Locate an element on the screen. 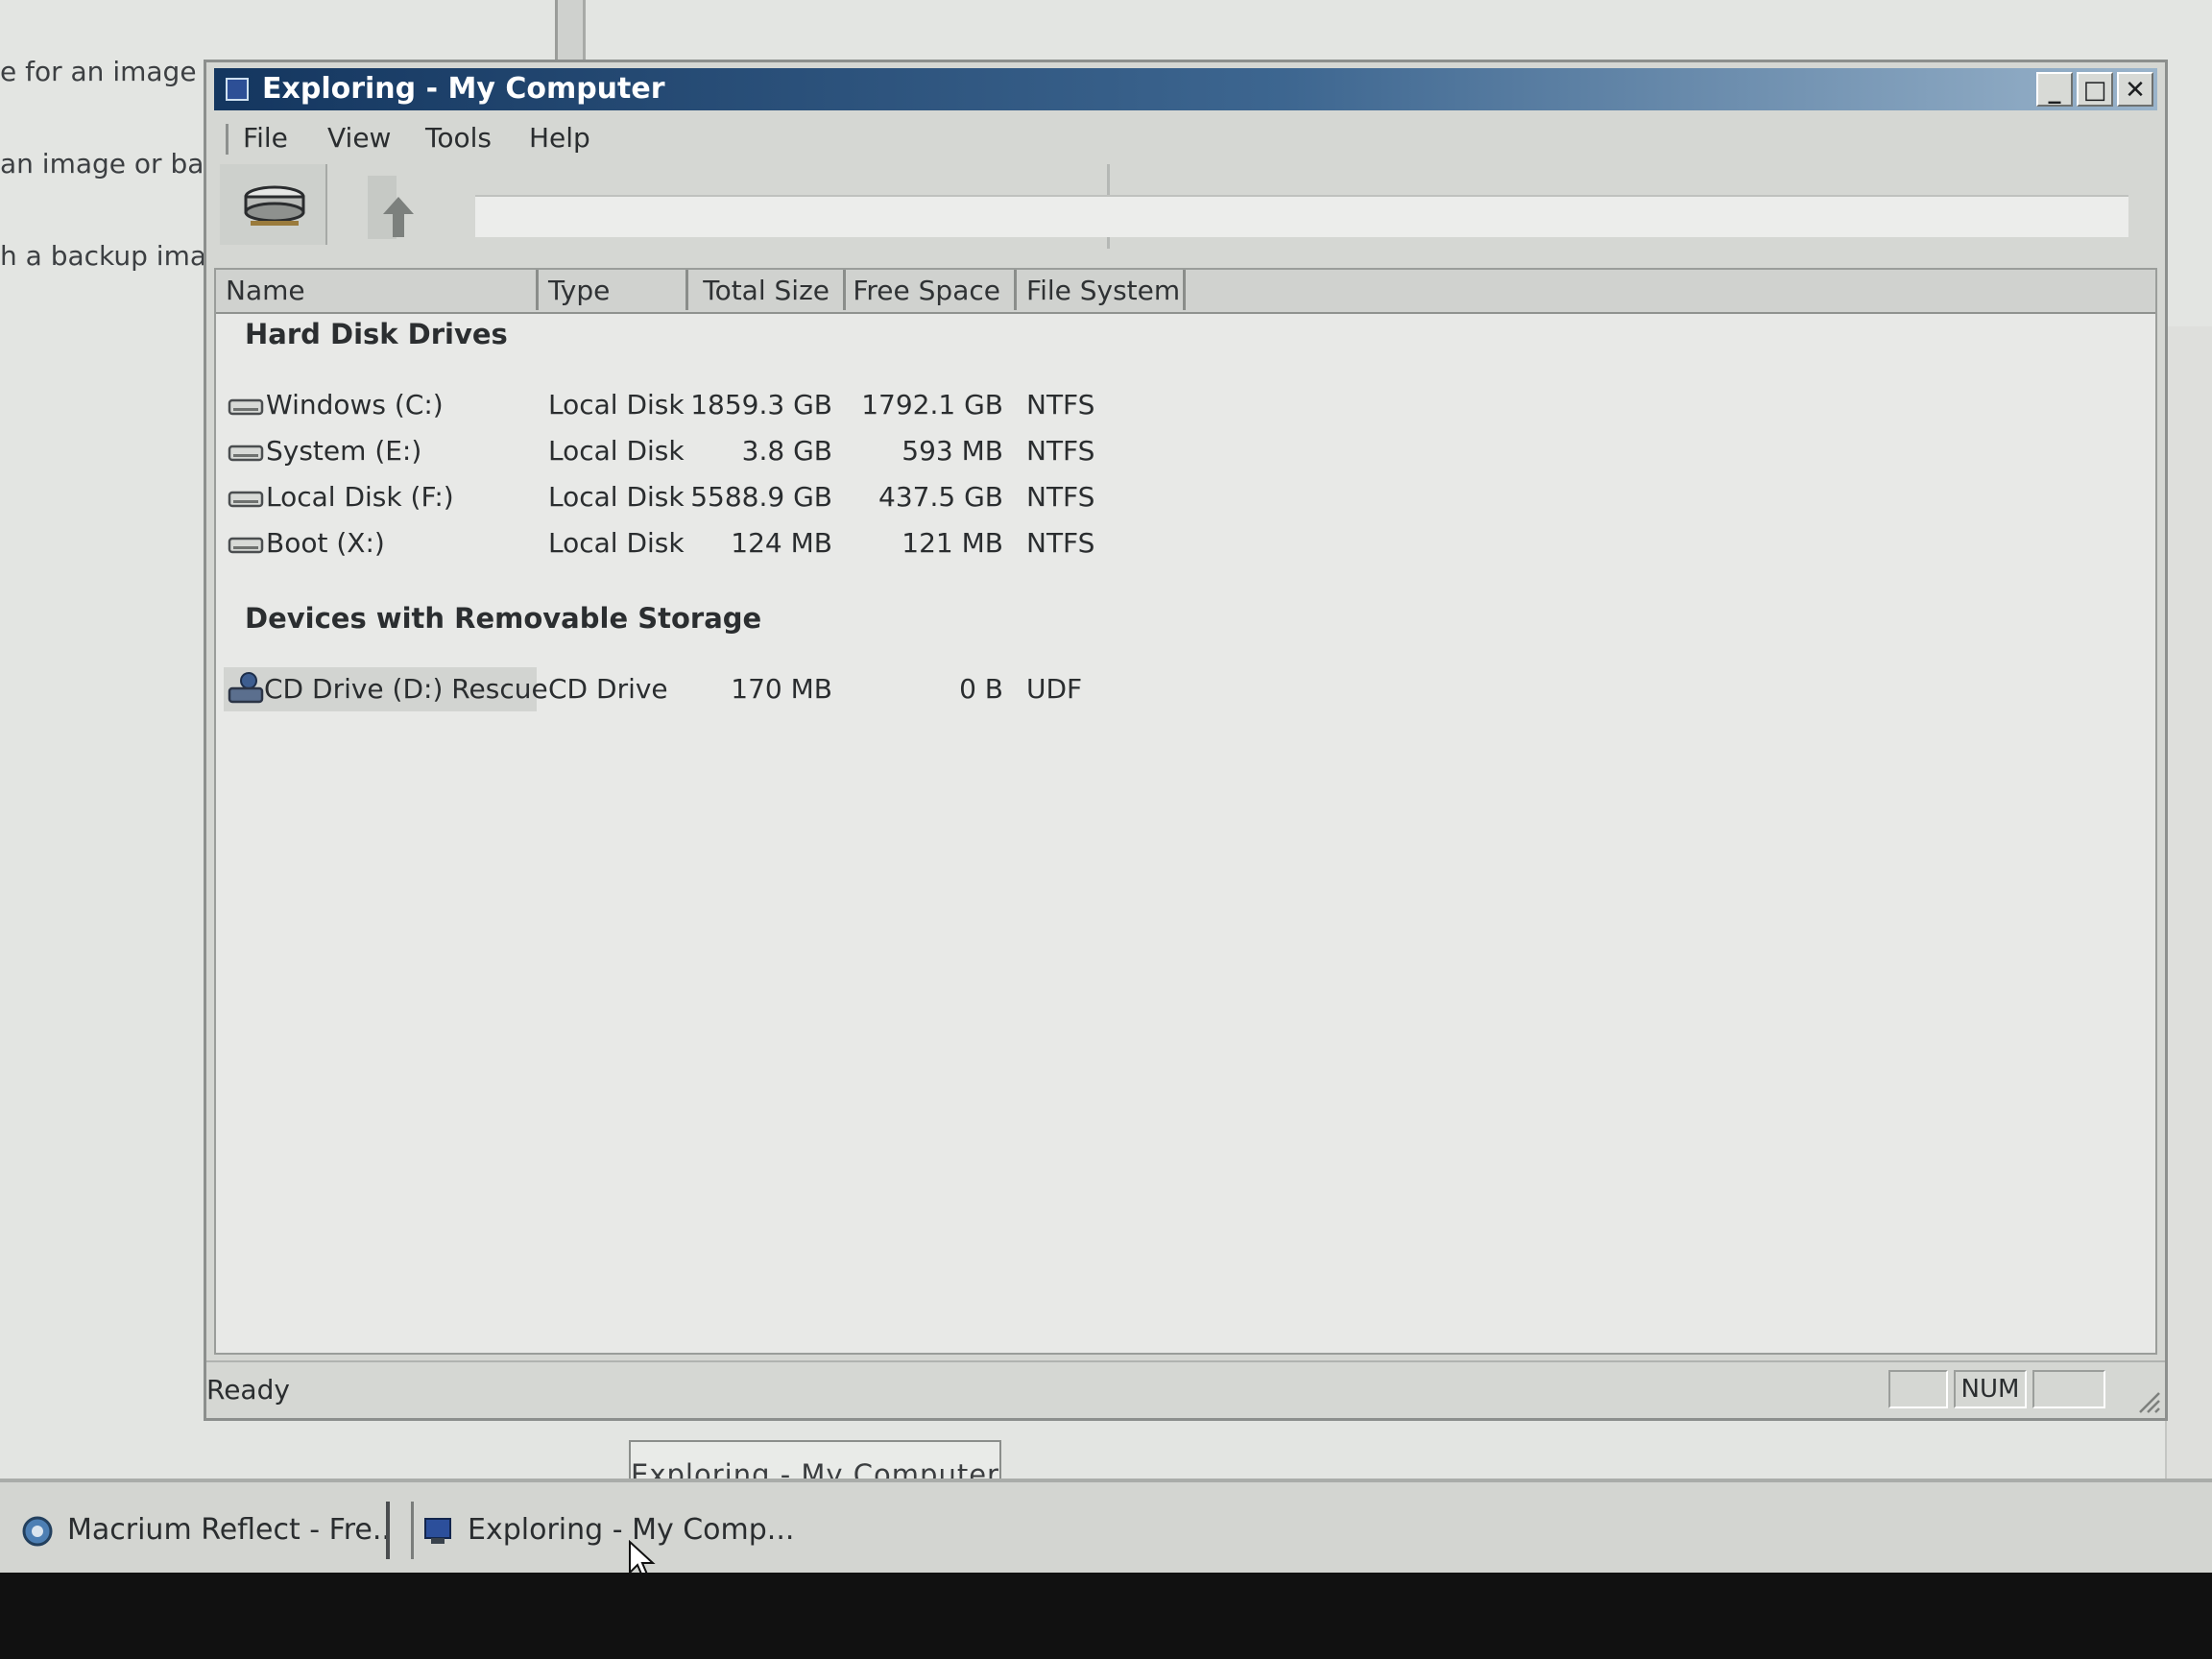 This screenshot has height=1659, width=2212. my-computer-button is located at coordinates (273, 204).